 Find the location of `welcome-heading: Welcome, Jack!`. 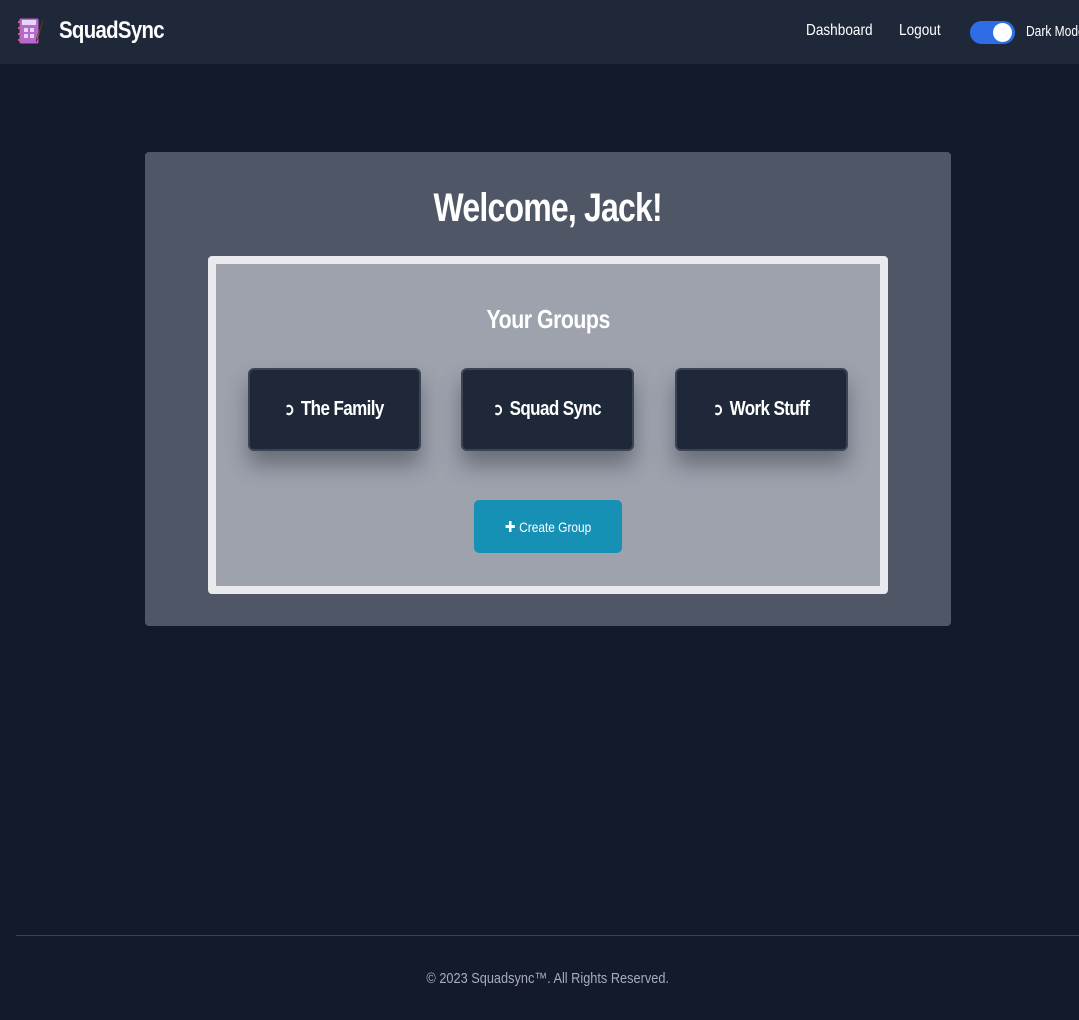

welcome-heading: Welcome, Jack! is located at coordinates (548, 208).